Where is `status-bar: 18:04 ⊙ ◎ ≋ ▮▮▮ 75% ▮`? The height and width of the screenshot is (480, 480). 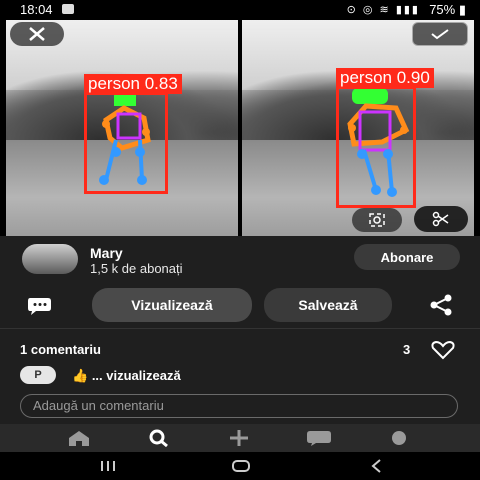
status-bar: 18:04 ⊙ ◎ ≋ ▮▮▮ 75% ▮ is located at coordinates (240, 10).